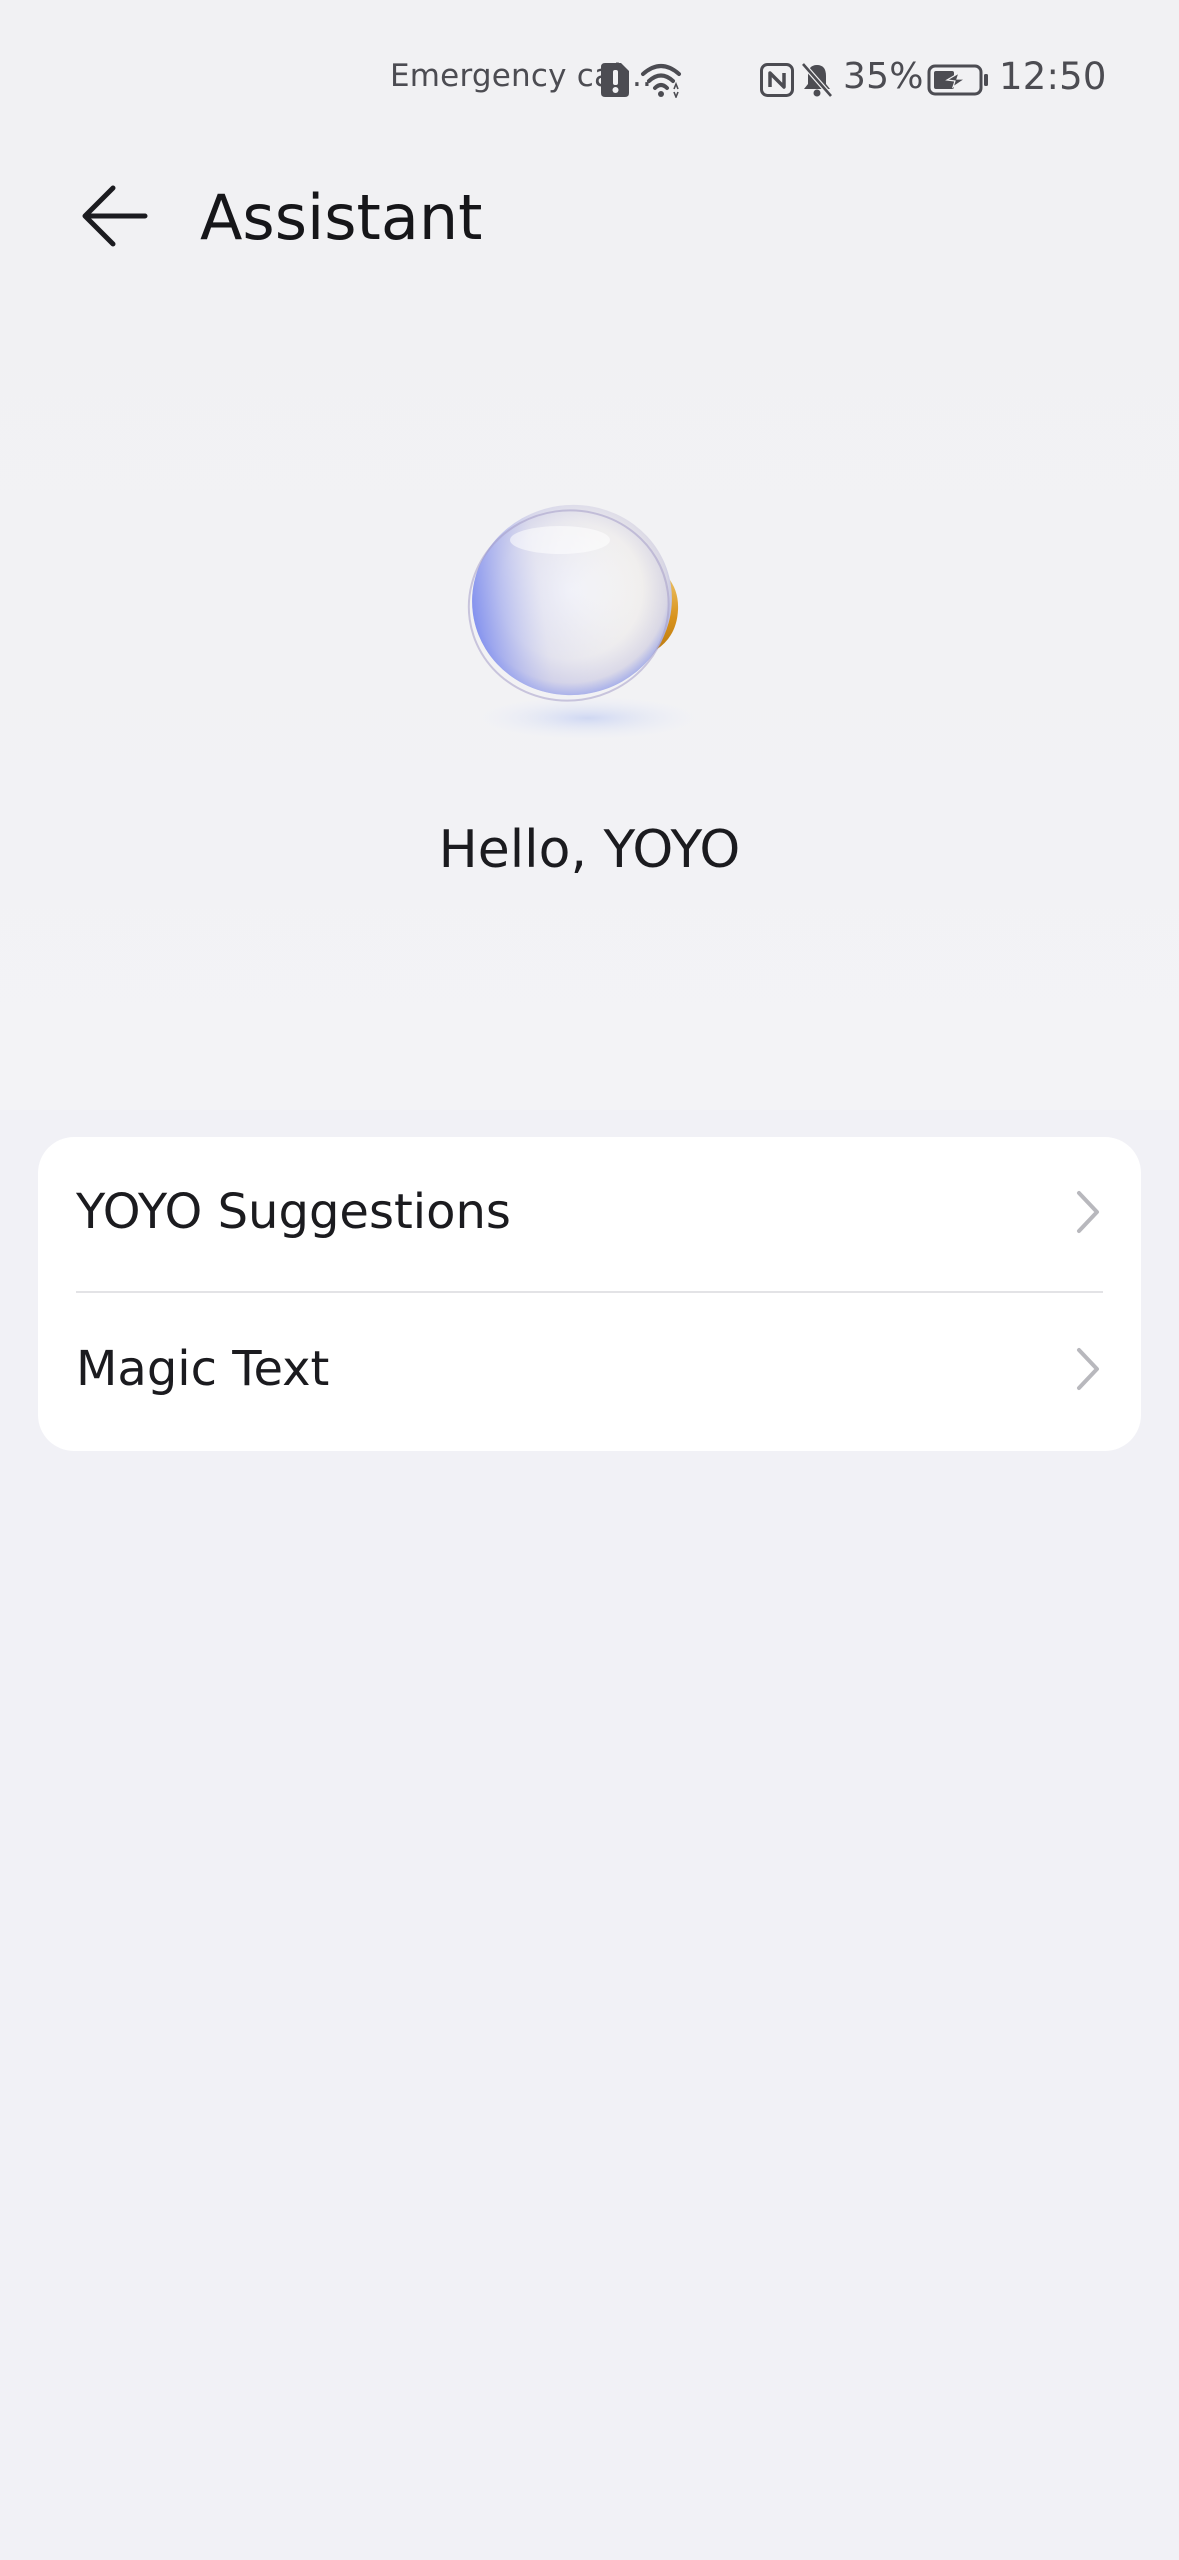 The width and height of the screenshot is (1179, 2560). I want to click on divider, so click(589, 1292).